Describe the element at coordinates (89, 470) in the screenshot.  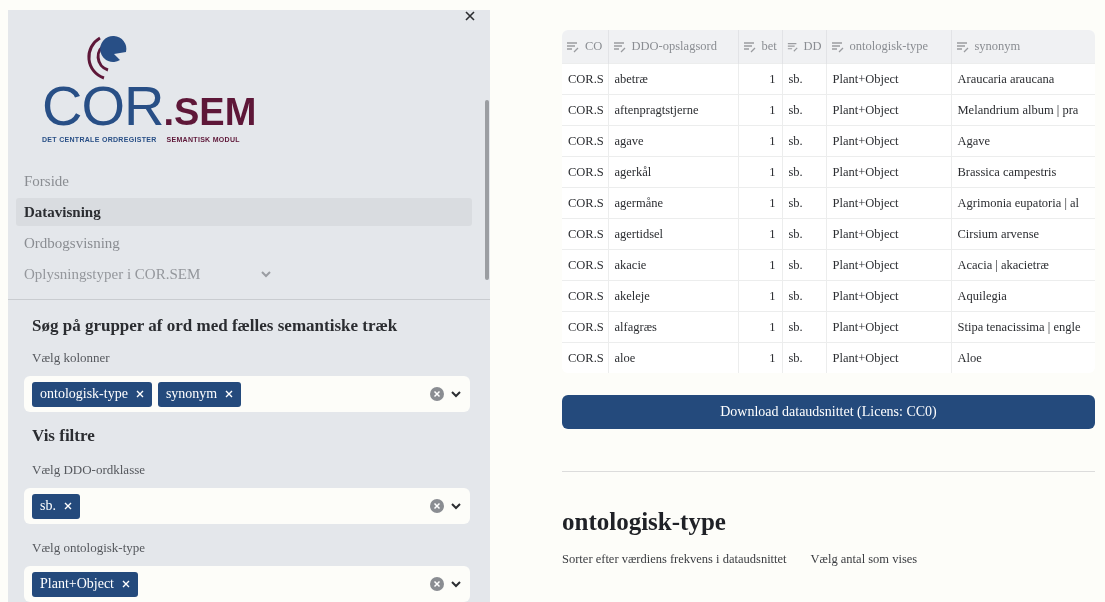
I see `field-label: Vælg DDO-ordklasse` at that location.